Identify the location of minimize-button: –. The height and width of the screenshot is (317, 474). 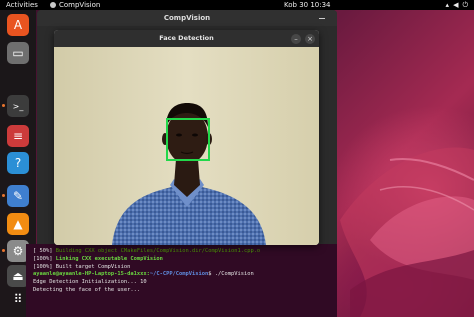
(296, 39).